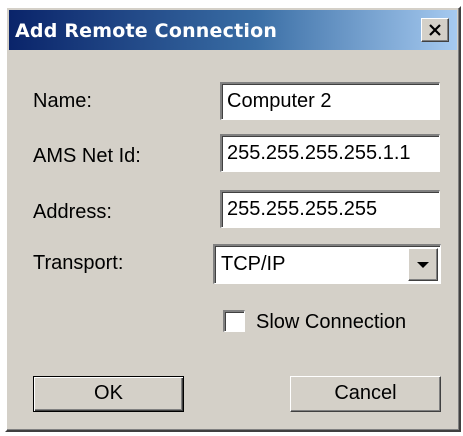  I want to click on close-icon, so click(435, 30).